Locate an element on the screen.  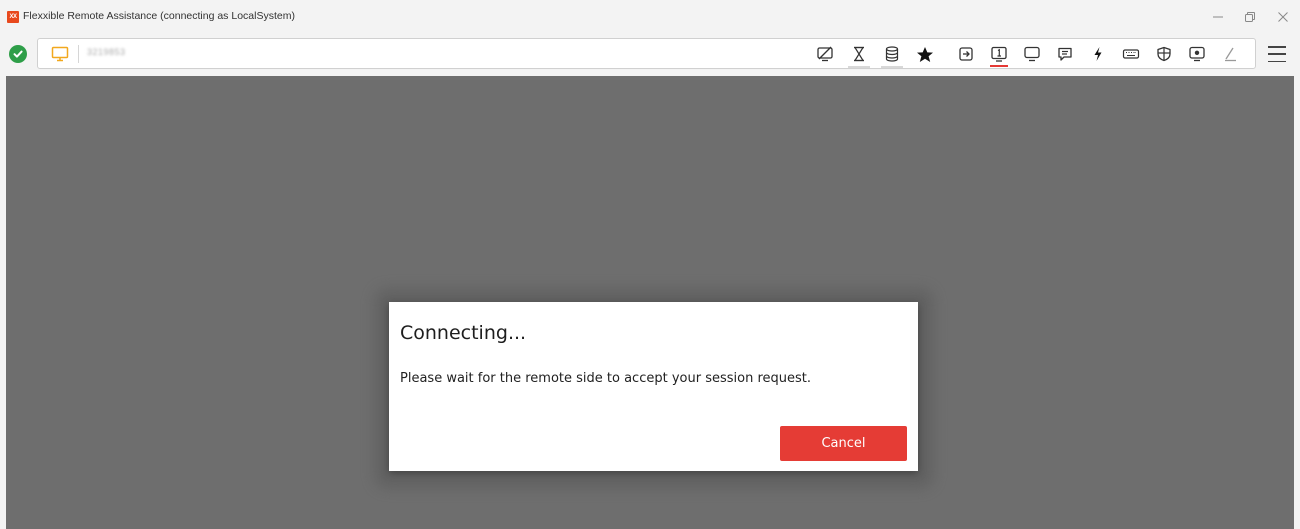
close-icon is located at coordinates (1283, 17).